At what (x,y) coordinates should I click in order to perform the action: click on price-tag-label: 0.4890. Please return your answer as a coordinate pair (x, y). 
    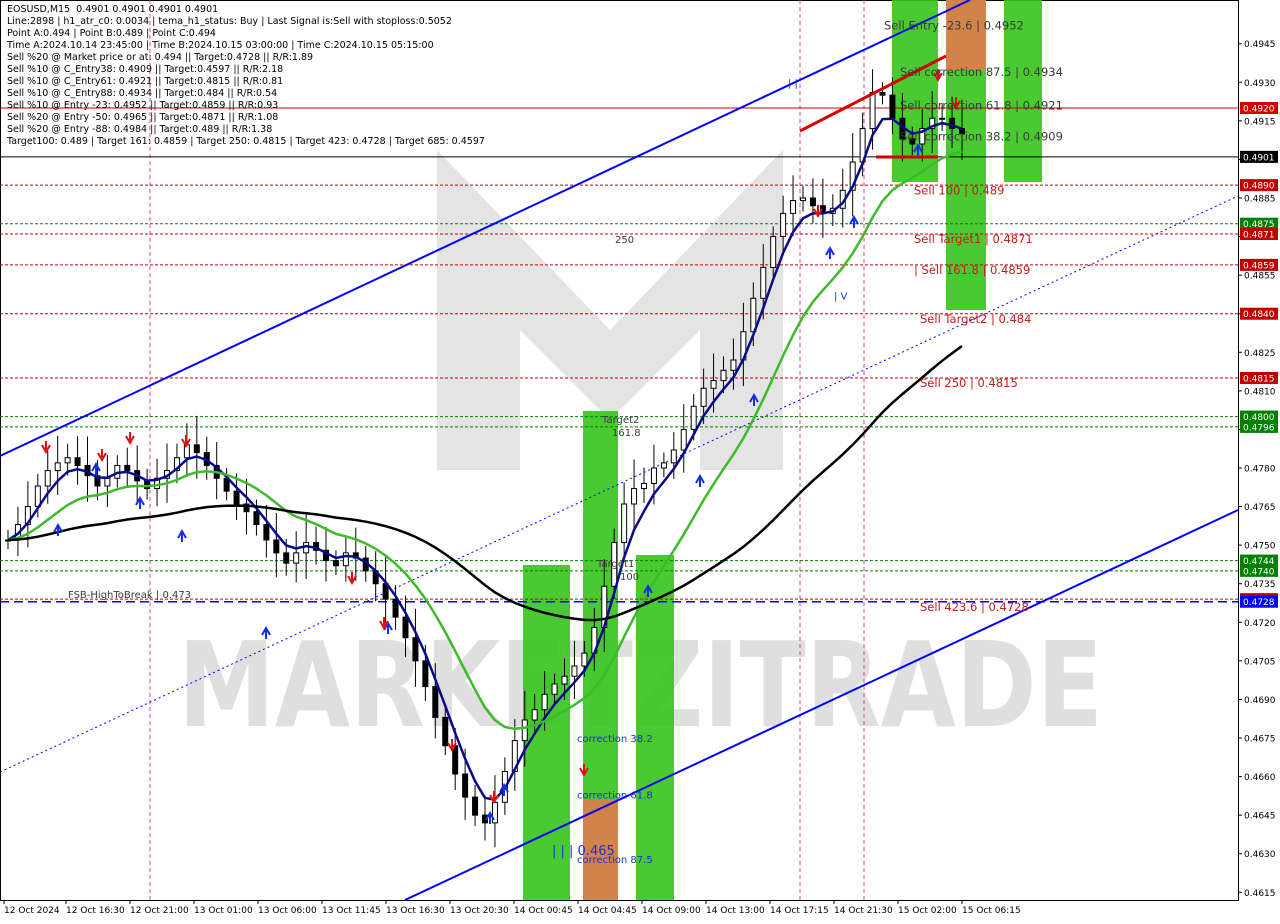
    Looking at the image, I should click on (1259, 187).